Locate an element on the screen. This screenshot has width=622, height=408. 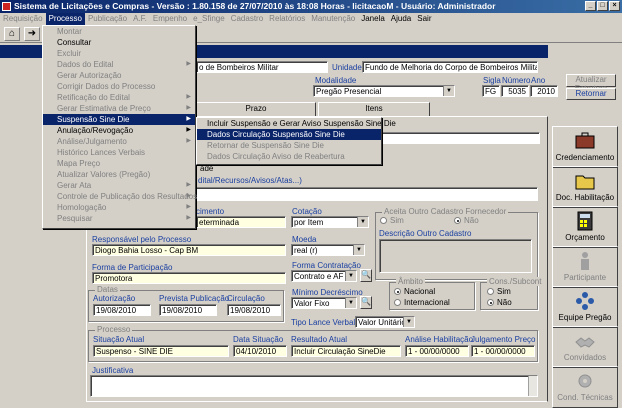
suspensao-submenu-item: Retornar de Suspensão Sine Die is located at coordinates (289, 145).